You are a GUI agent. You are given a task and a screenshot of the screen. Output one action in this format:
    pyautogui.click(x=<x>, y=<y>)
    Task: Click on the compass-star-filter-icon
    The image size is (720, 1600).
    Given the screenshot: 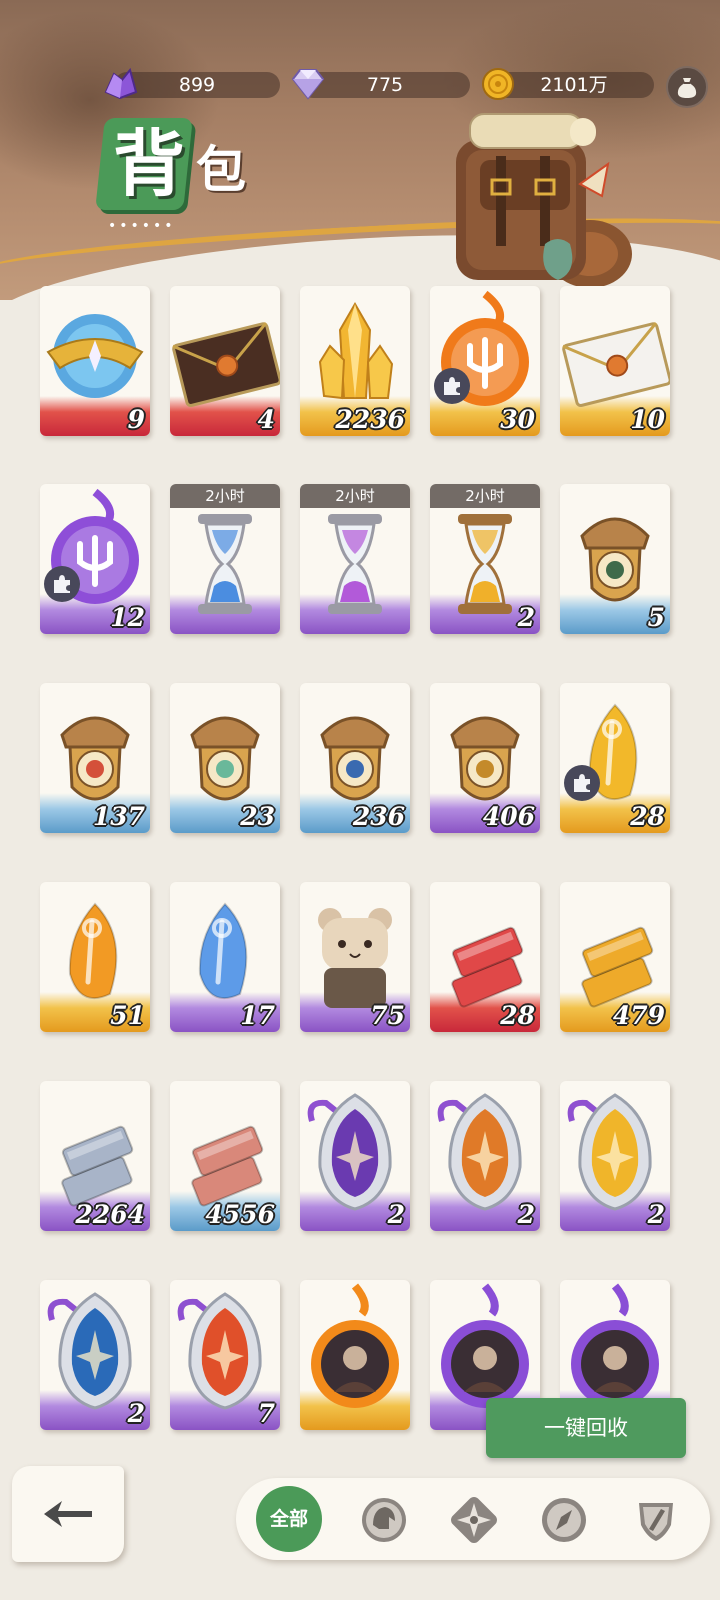 What is the action you would take?
    pyautogui.click(x=474, y=1520)
    